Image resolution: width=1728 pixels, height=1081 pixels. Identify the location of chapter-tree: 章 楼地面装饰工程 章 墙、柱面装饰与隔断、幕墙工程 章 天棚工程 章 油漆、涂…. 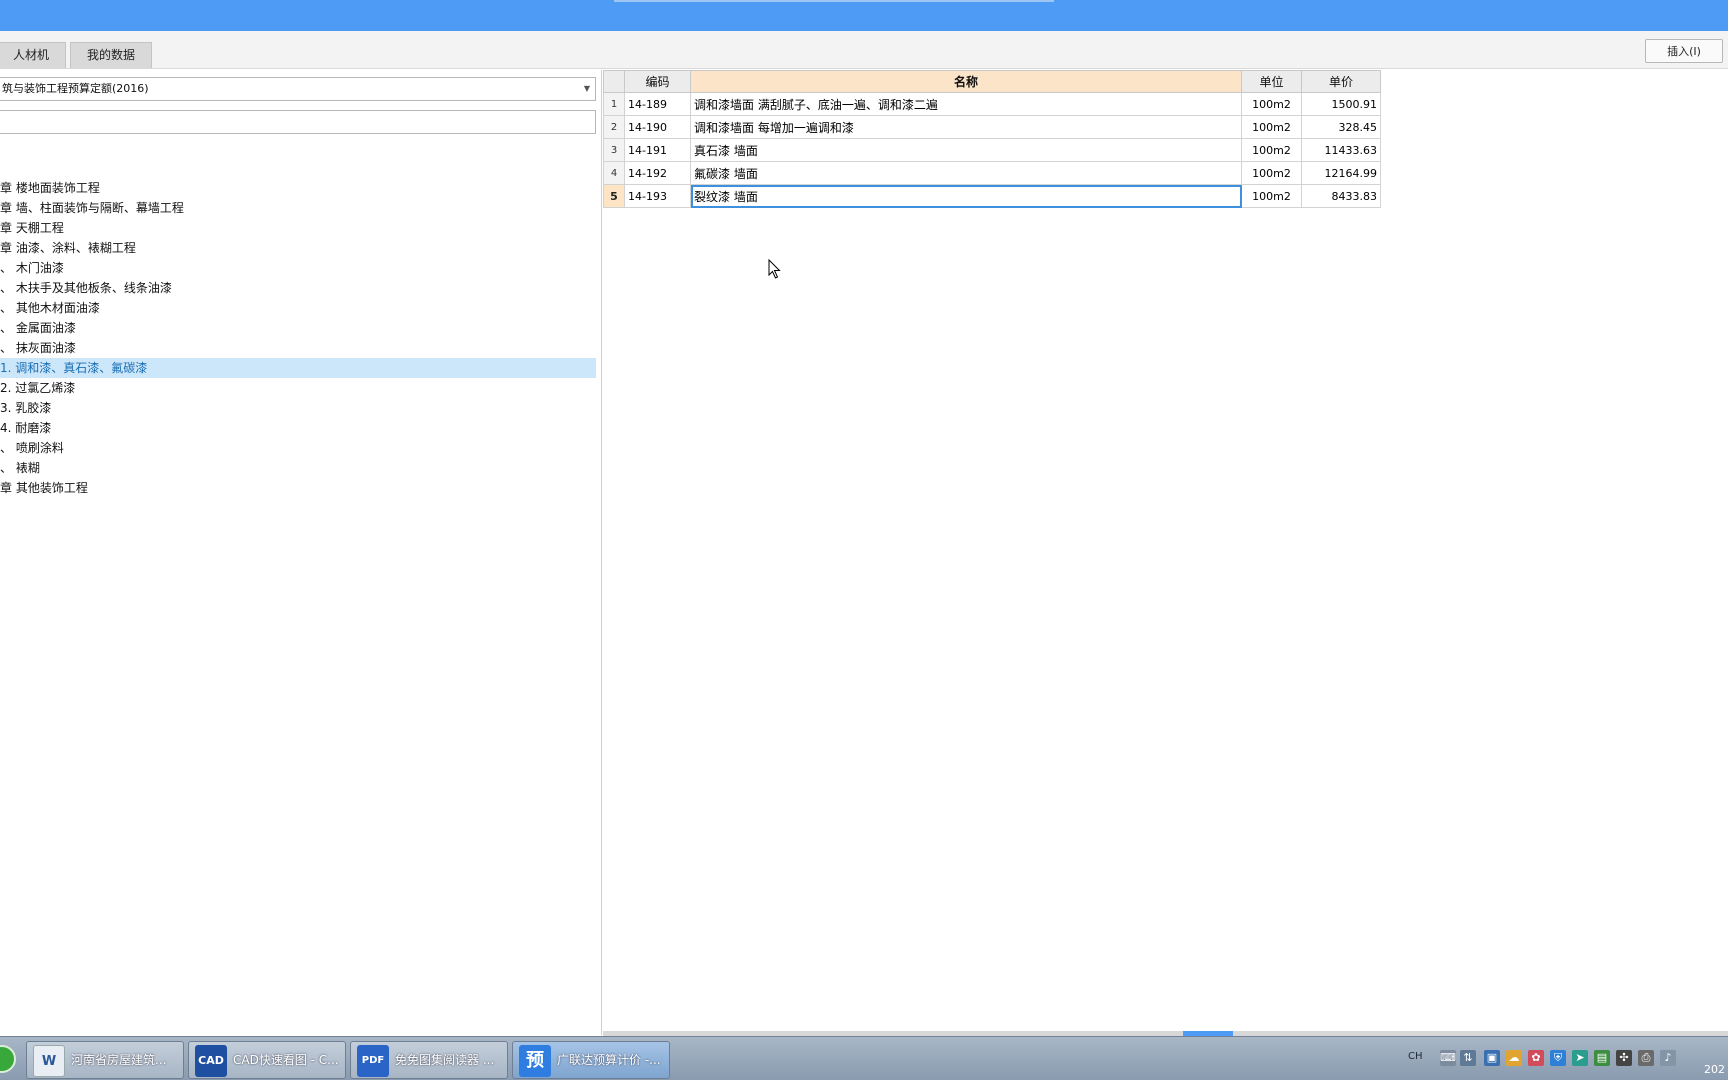
(298, 338).